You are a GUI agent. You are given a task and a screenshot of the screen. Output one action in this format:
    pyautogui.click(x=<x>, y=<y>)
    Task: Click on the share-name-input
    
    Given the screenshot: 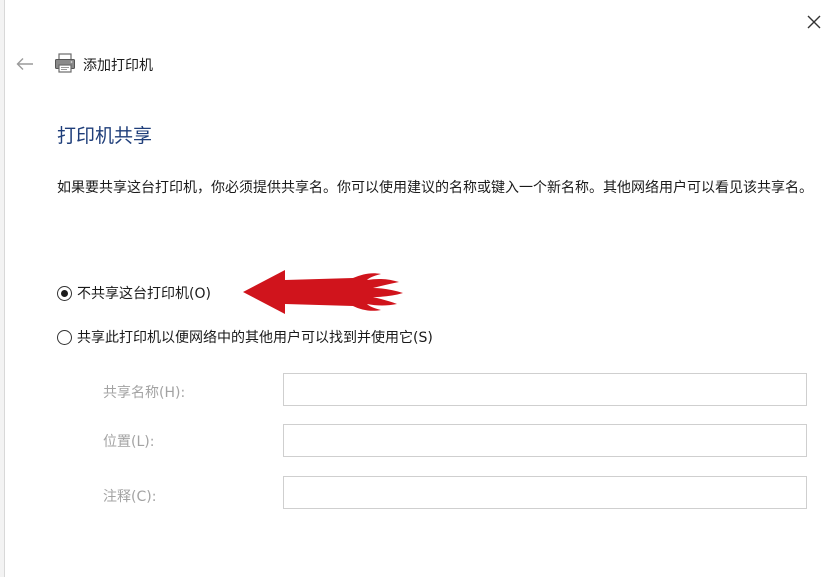 What is the action you would take?
    pyautogui.click(x=545, y=389)
    